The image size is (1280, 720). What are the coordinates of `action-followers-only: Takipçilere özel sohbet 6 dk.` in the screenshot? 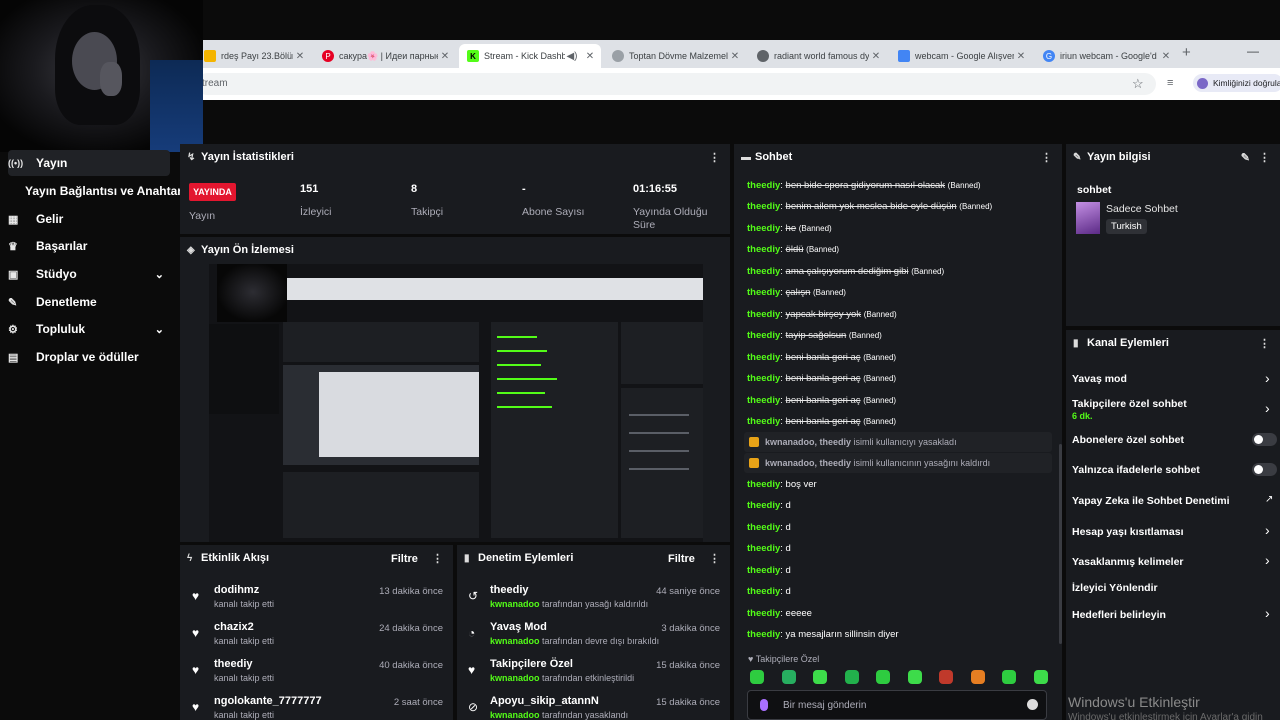 It's located at (1129, 409).